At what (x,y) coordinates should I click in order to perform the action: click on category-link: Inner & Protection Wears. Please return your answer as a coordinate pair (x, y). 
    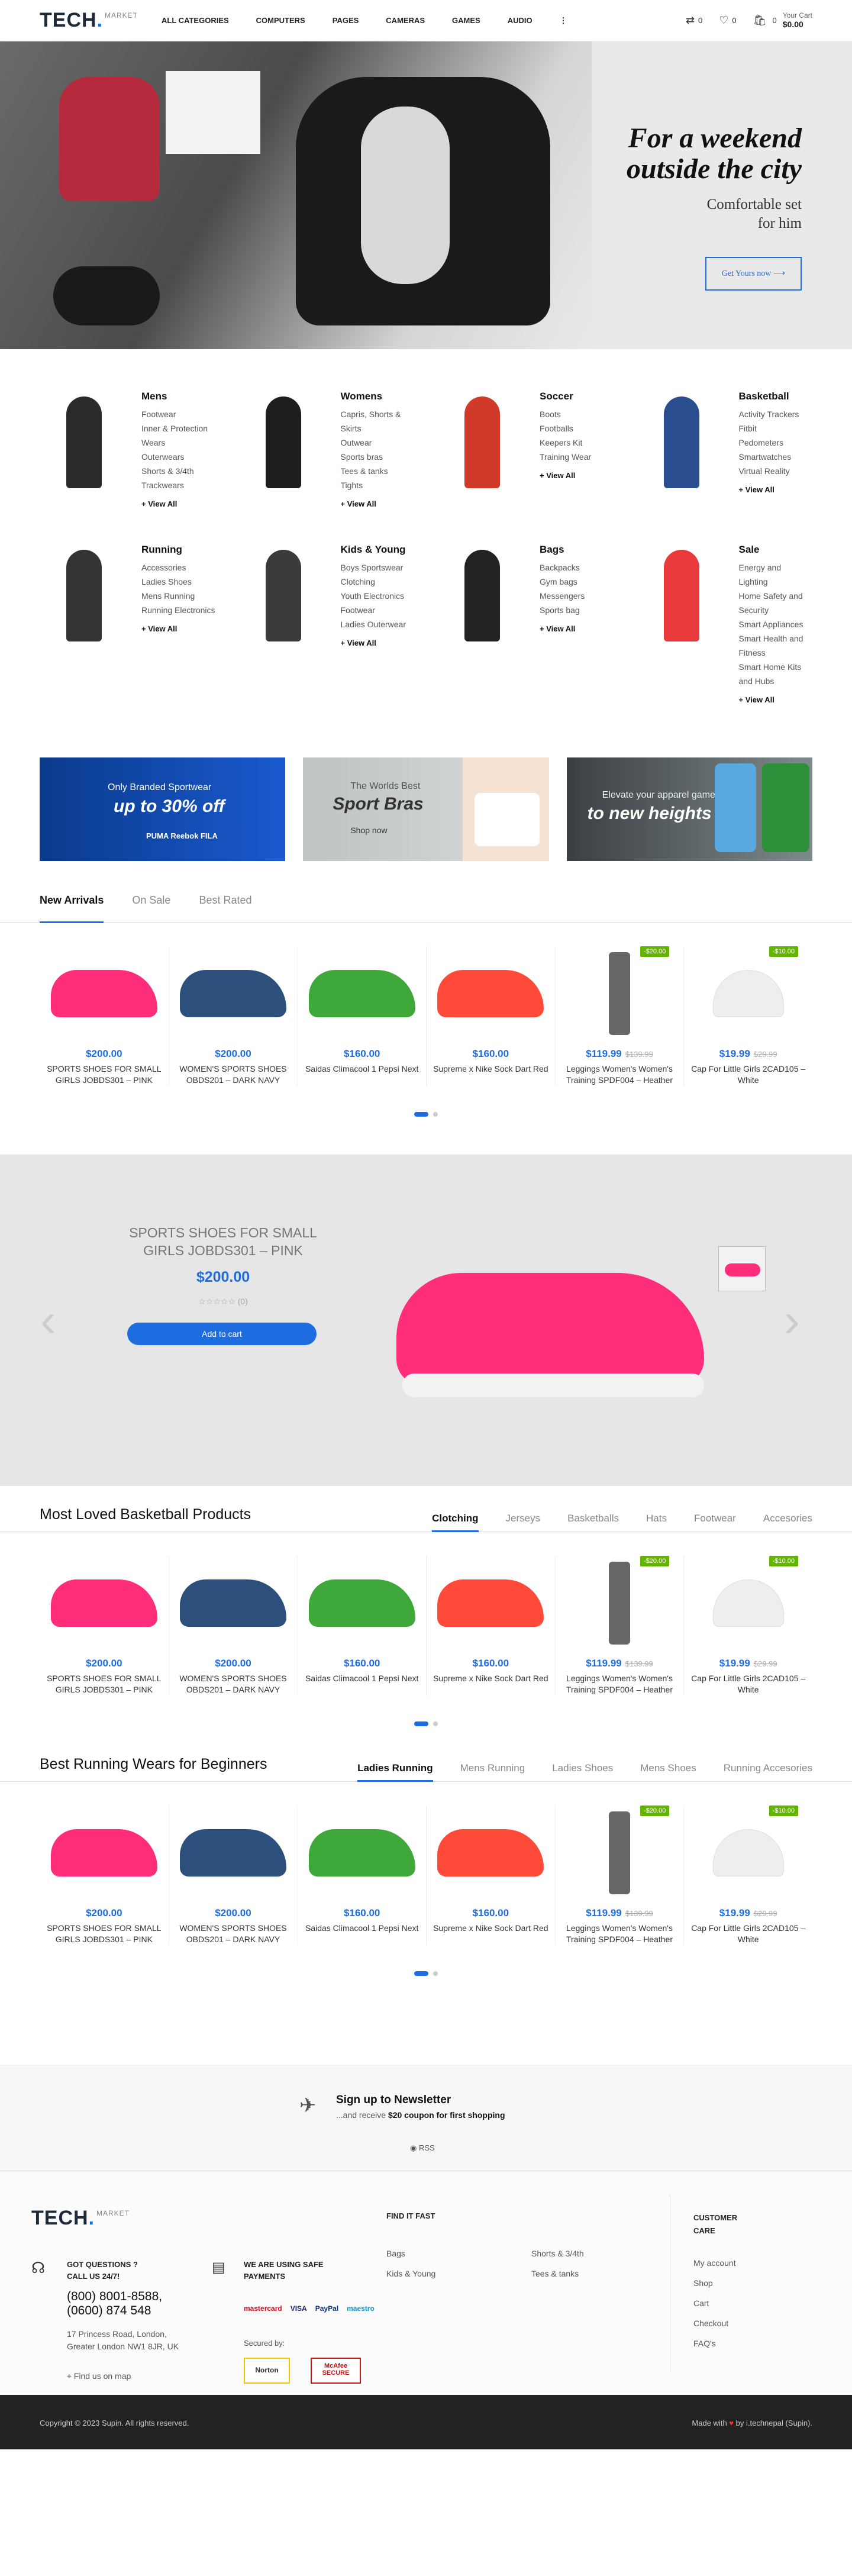
    Looking at the image, I should click on (178, 435).